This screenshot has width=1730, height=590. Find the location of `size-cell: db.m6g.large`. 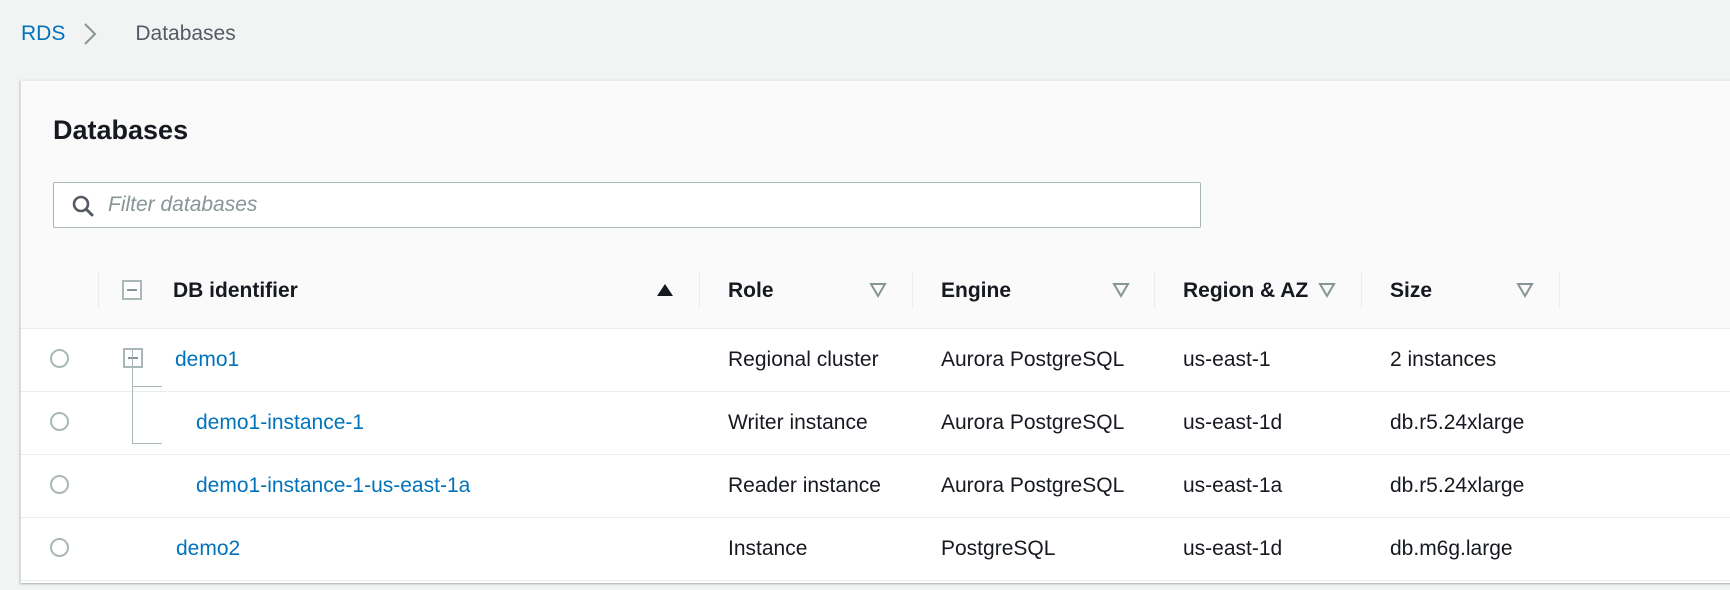

size-cell: db.m6g.large is located at coordinates (1451, 548).